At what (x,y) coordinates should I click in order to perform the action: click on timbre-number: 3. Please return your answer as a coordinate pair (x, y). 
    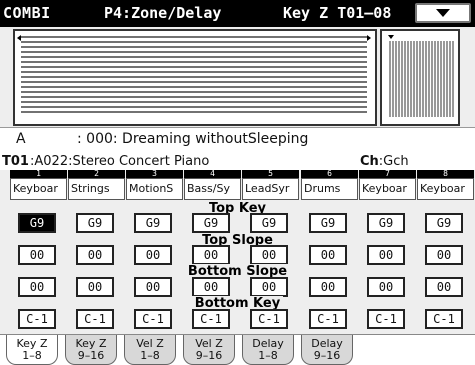
    Looking at the image, I should click on (154, 174).